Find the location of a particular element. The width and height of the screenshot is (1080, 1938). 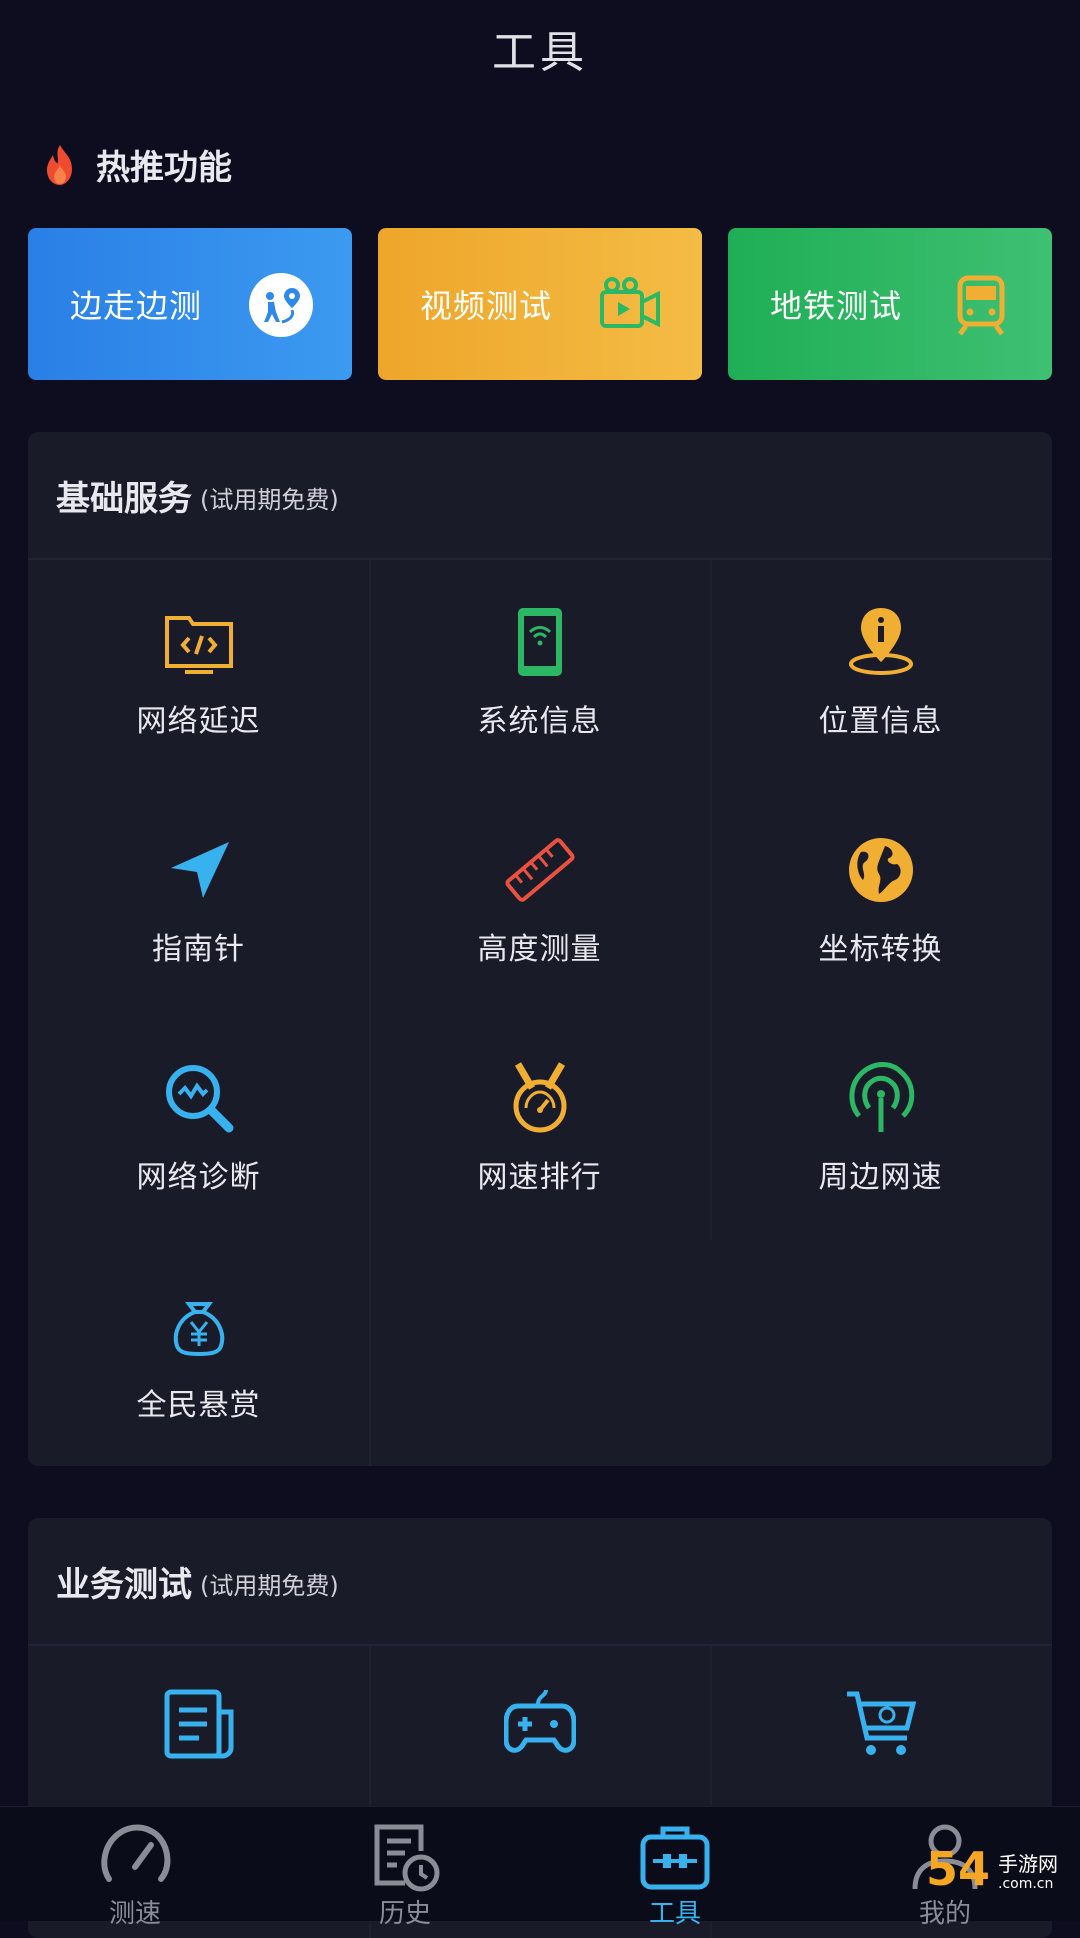

tab-label: 历史 is located at coordinates (404, 1914).